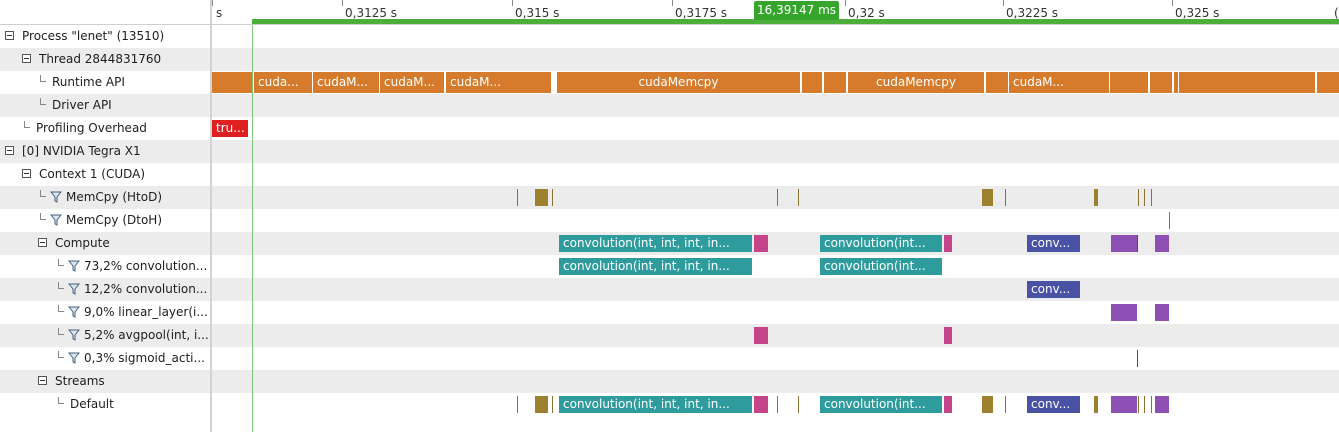 The height and width of the screenshot is (432, 1339). What do you see at coordinates (105, 174) in the screenshot?
I see `tree-row: Context 1 (CUDA)` at bounding box center [105, 174].